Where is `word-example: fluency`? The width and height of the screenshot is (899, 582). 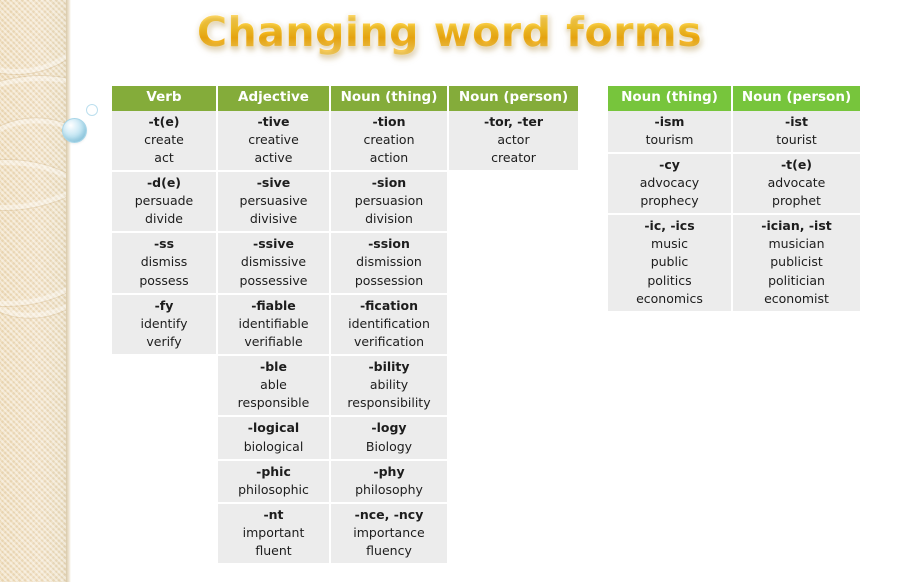 word-example: fluency is located at coordinates (389, 551).